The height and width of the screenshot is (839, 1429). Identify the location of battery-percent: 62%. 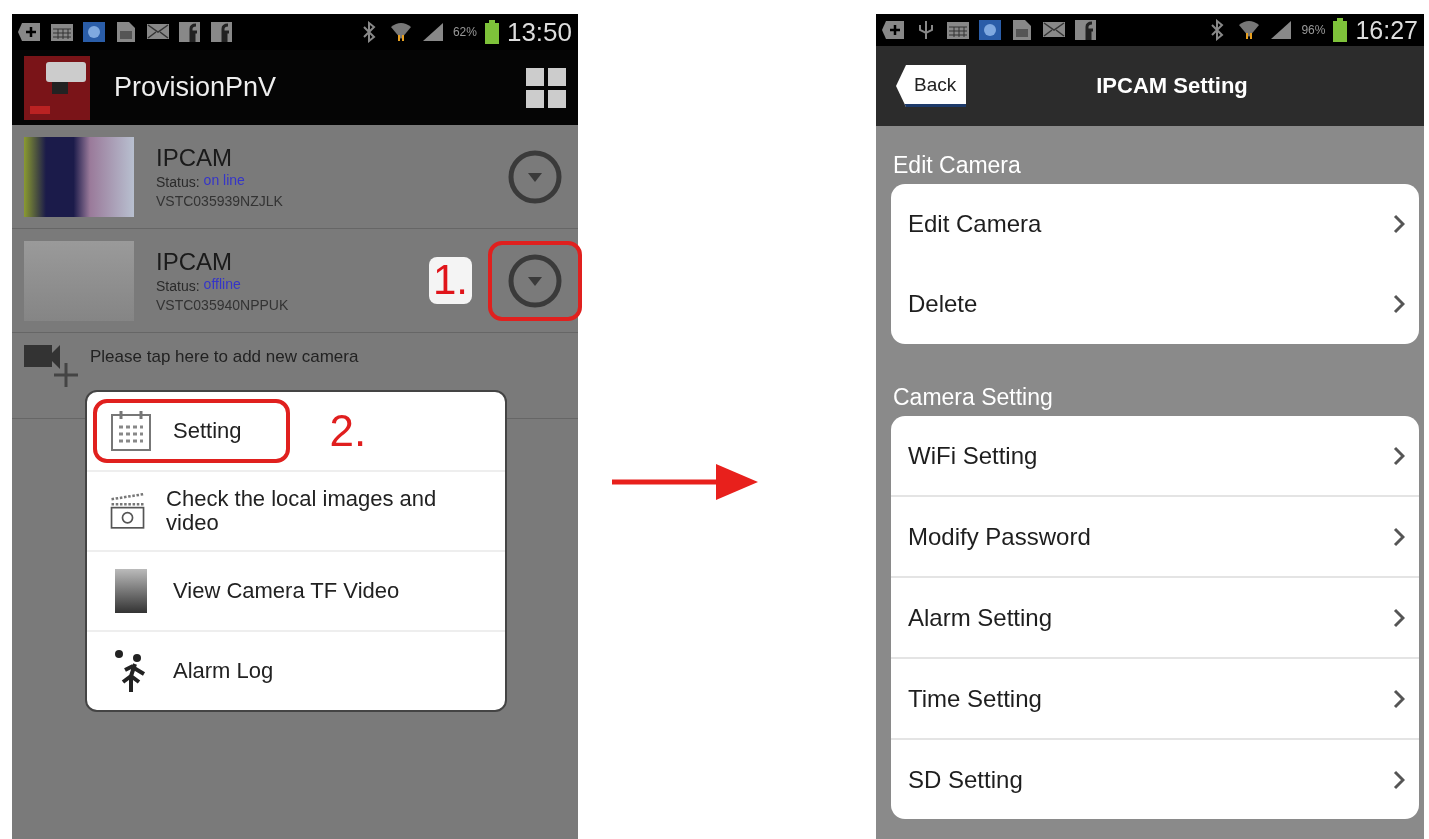
(464, 32).